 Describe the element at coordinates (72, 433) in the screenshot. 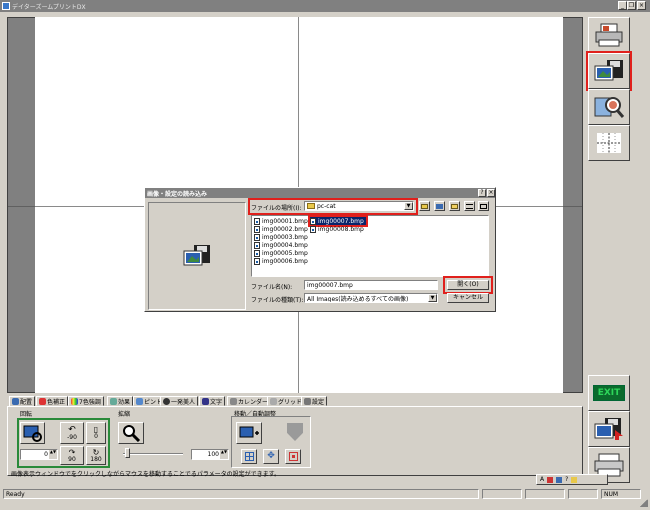

I see `rotate-minus90-button: ↶ -90` at that location.